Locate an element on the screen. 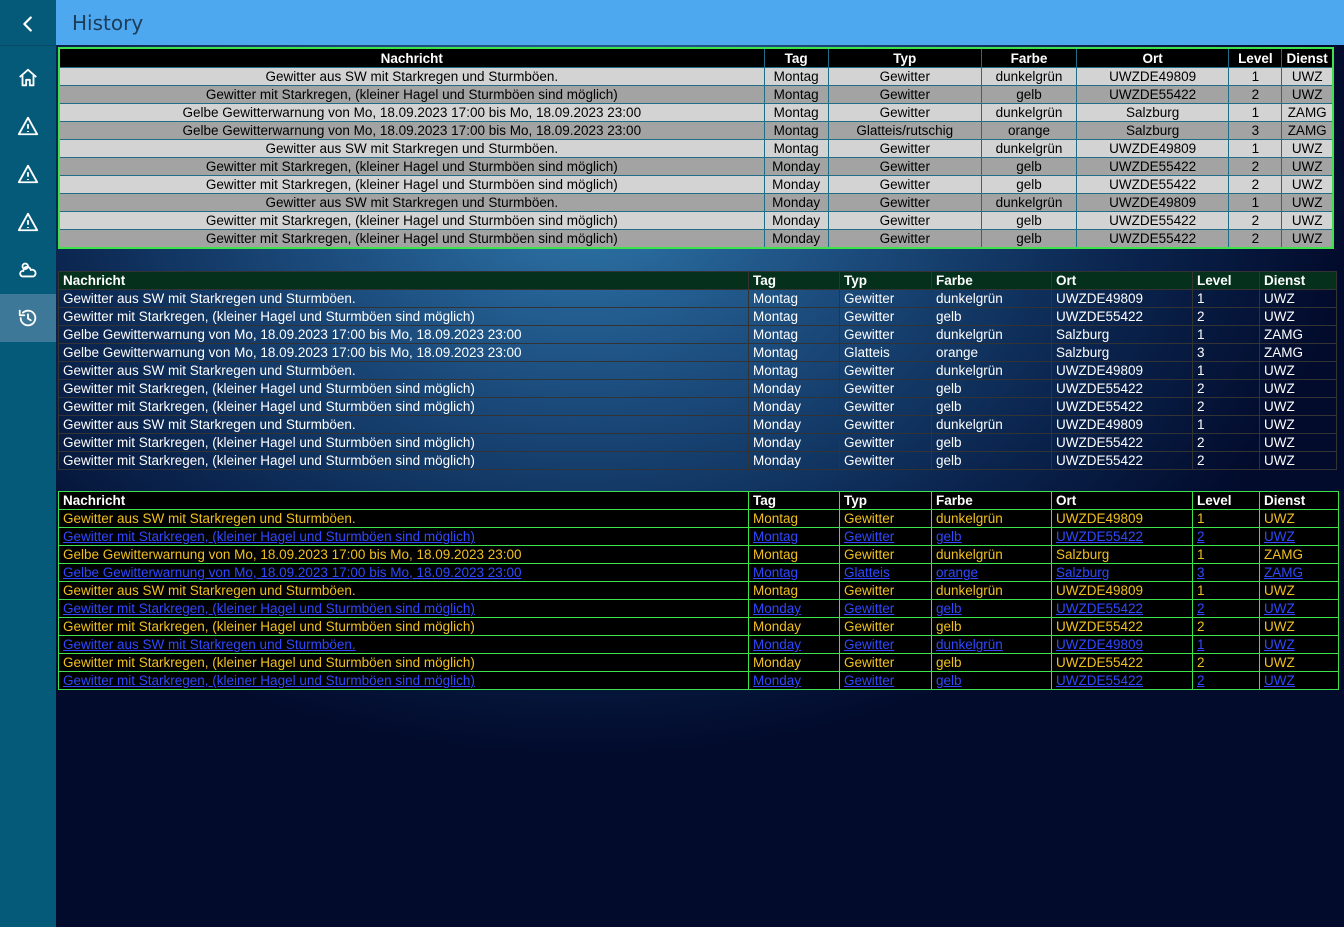  sidebar is located at coordinates (28, 463).